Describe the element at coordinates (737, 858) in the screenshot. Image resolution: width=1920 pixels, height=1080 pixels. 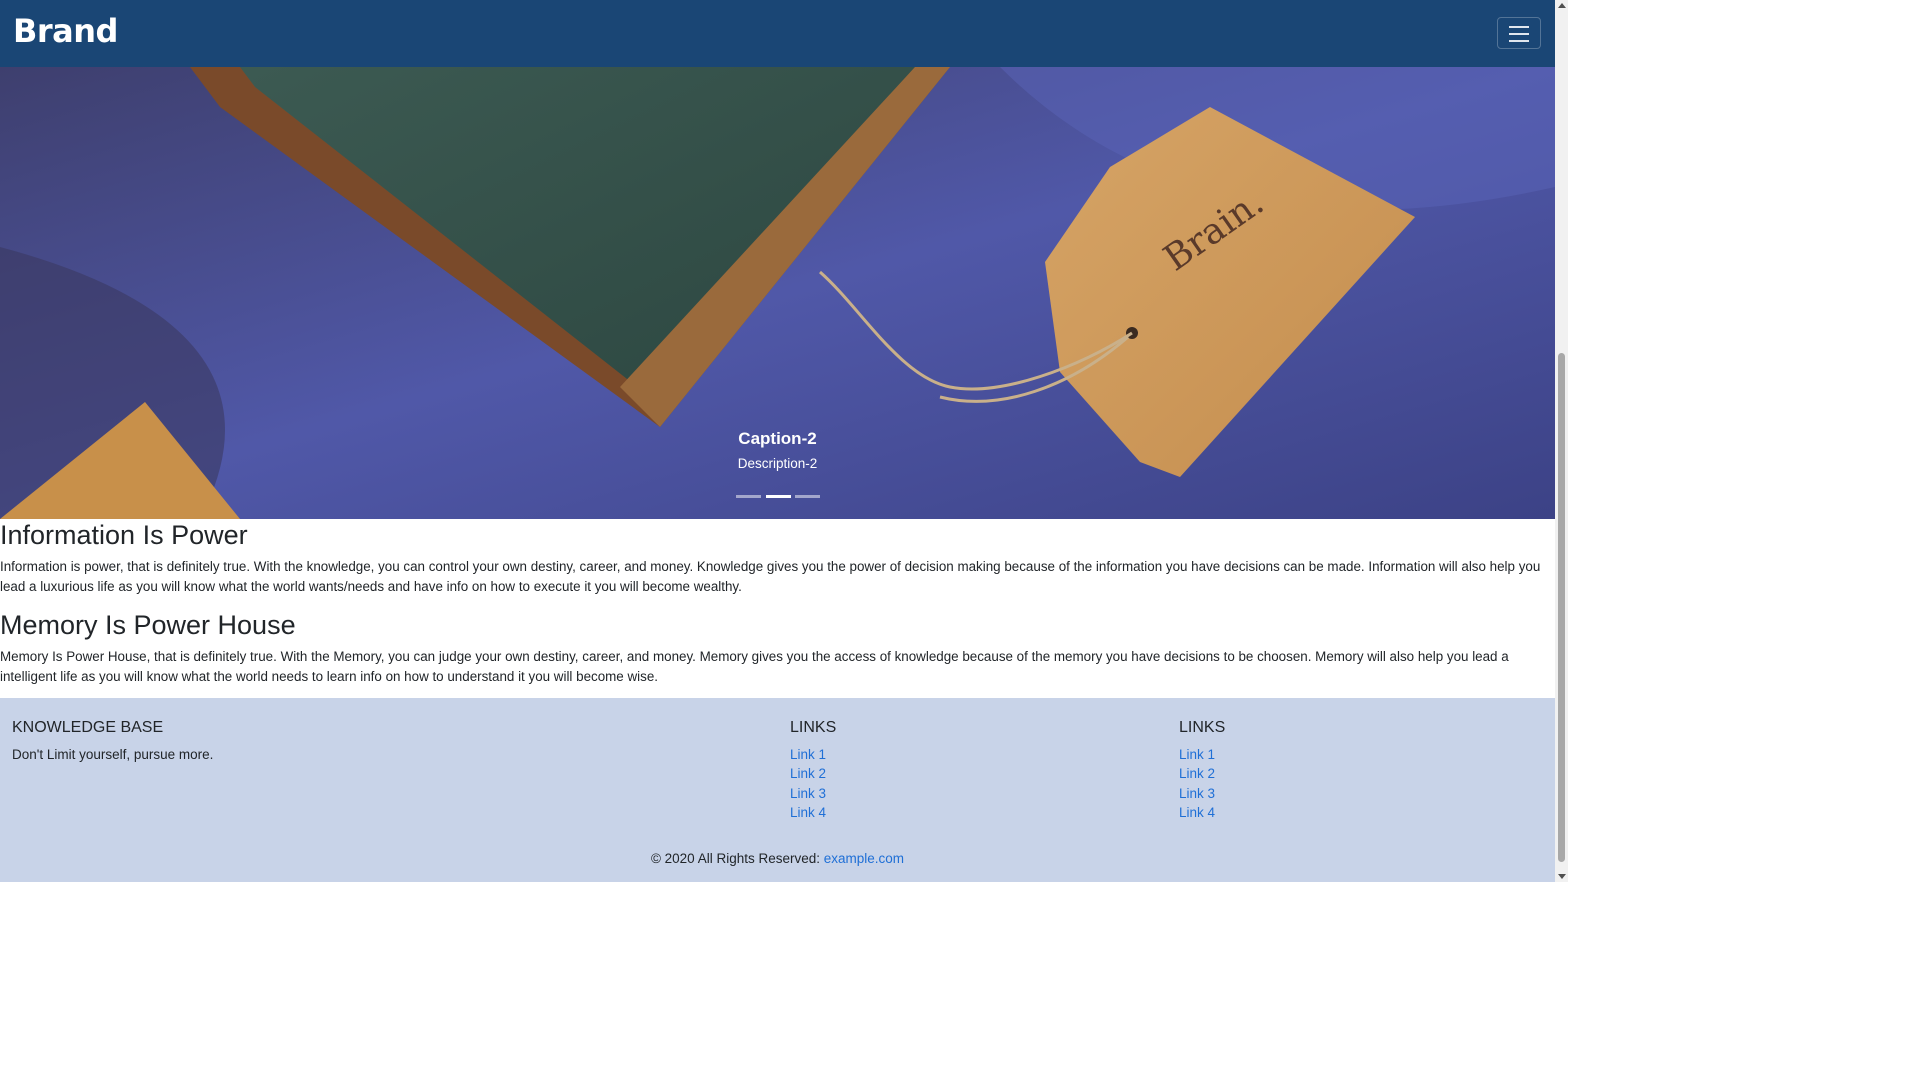
I see `copyright-text: © 2020 All Rights Reserved:` at that location.